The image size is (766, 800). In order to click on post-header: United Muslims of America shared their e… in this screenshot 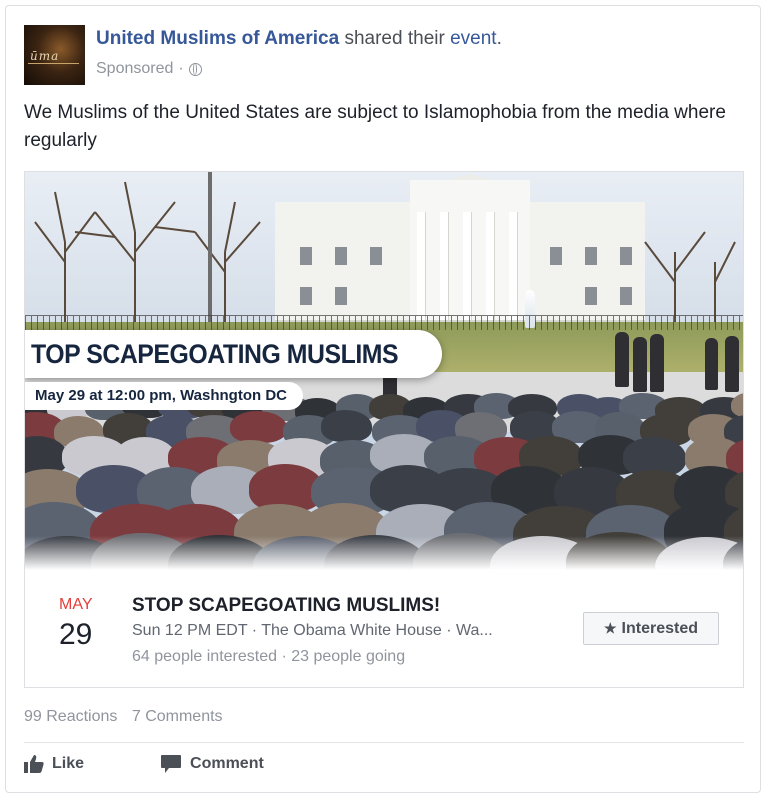, I will do `click(299, 39)`.